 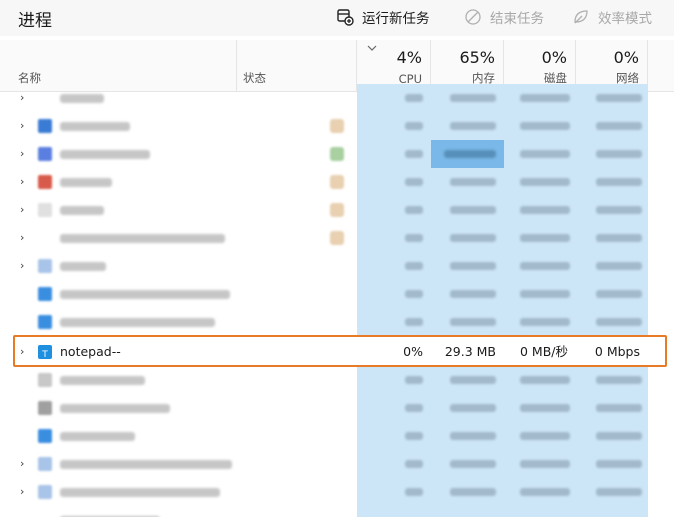 I want to click on toolbar: 进程 运行新任务 结束任务 效率模式, so click(x=337, y=18).